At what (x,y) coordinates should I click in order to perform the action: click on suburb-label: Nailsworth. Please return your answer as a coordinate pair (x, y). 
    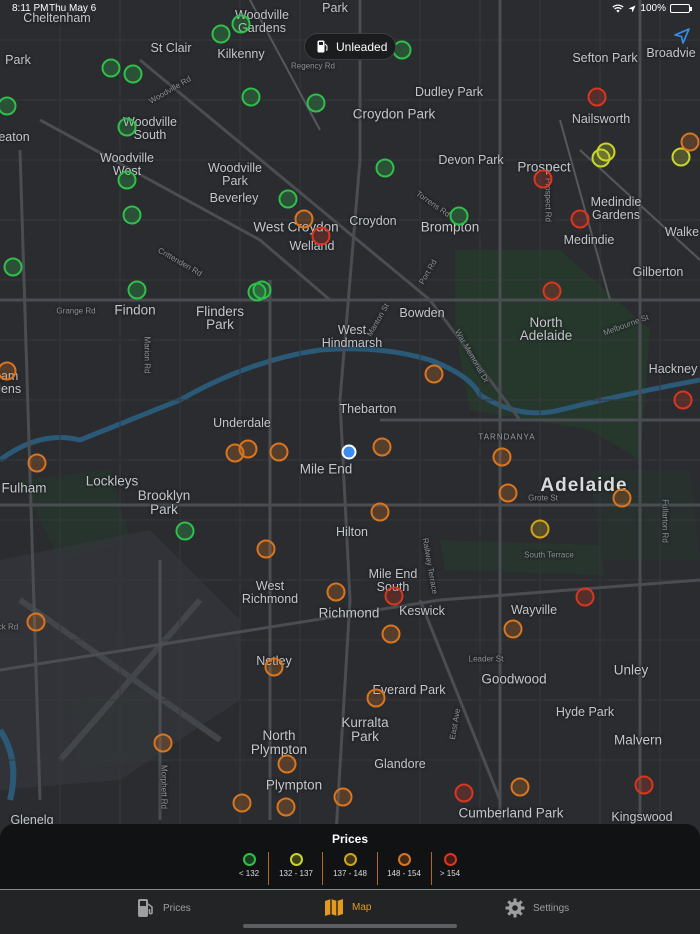
    Looking at the image, I should click on (601, 119).